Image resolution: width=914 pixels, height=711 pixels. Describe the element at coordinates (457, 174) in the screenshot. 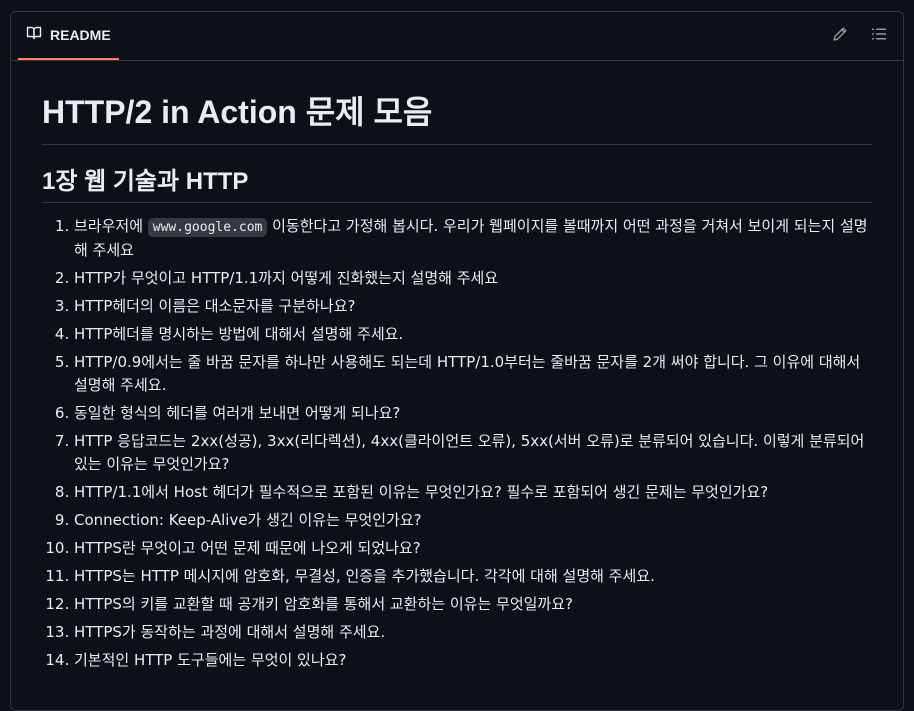

I see `section-heading: 1장 웹 기술과 HTTP` at that location.